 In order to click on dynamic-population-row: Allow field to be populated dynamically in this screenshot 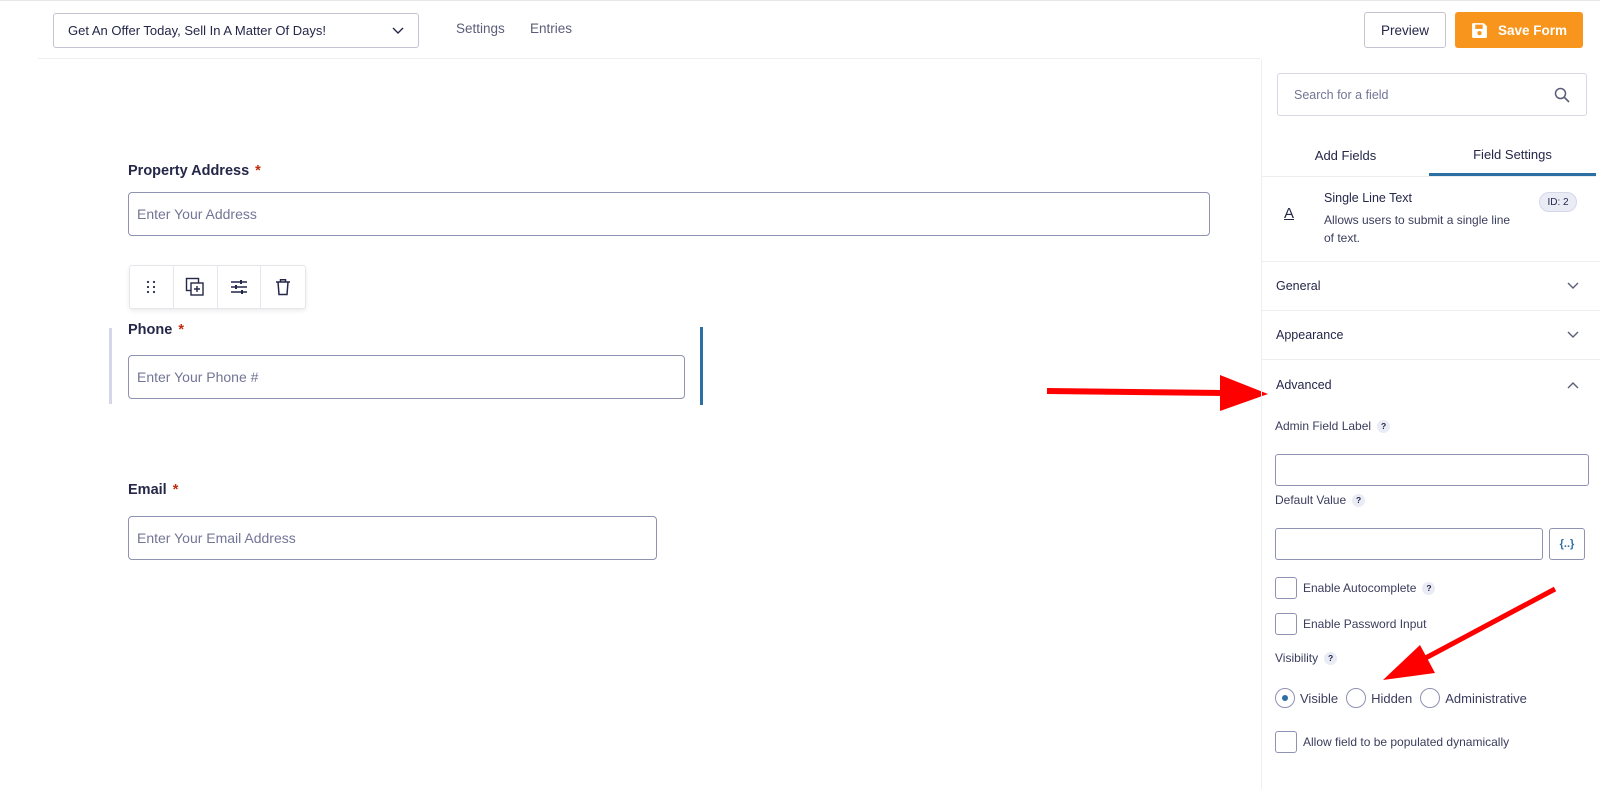, I will do `click(1392, 742)`.